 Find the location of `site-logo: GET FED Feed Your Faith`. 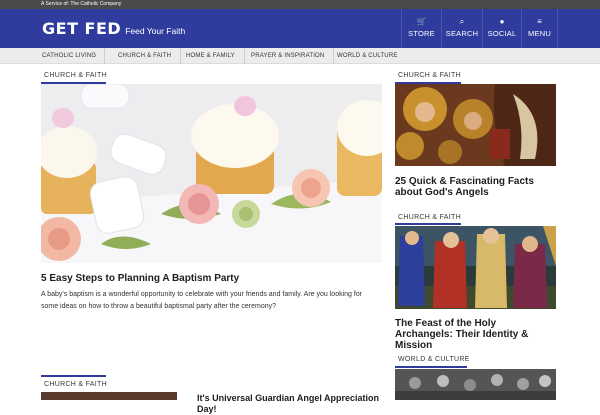

site-logo: GET FED Feed Your Faith is located at coordinates (113, 29).